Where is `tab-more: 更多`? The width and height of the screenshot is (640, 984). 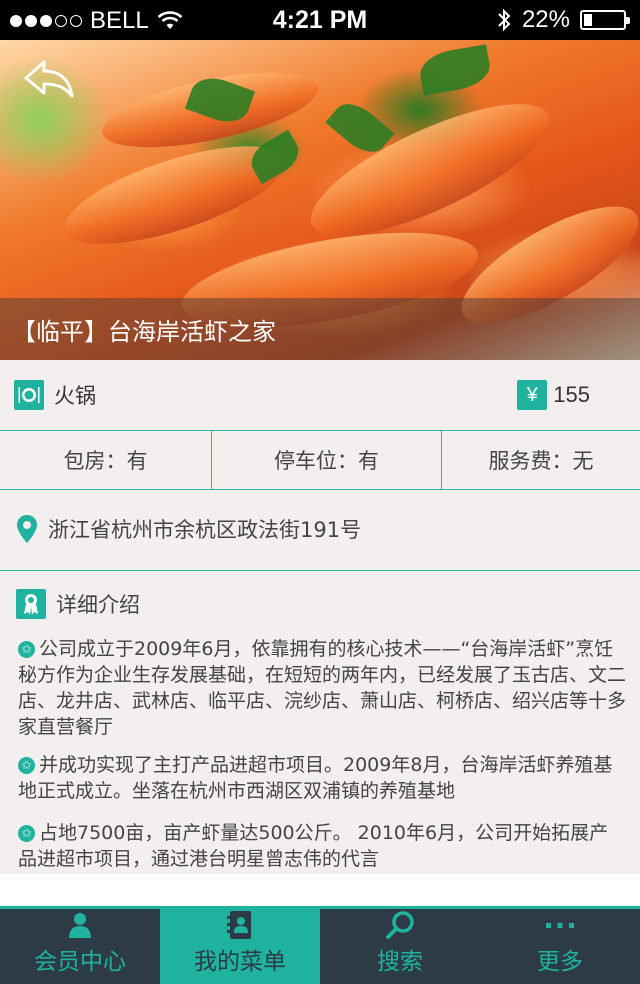 tab-more: 更多 is located at coordinates (560, 946).